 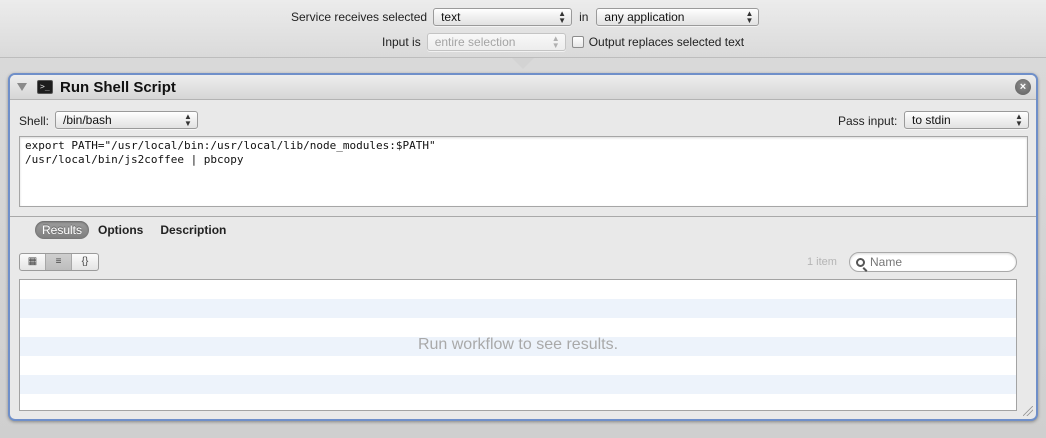 I want to click on results-tab-bar: Results Options Description, so click(x=135, y=230).